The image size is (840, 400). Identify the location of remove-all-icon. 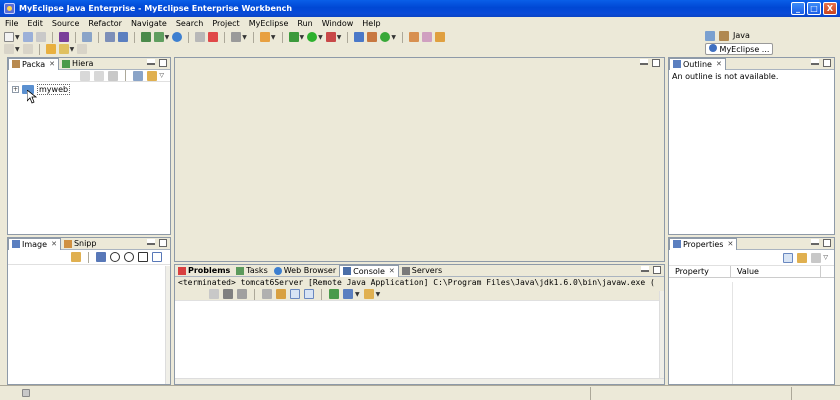
(242, 294).